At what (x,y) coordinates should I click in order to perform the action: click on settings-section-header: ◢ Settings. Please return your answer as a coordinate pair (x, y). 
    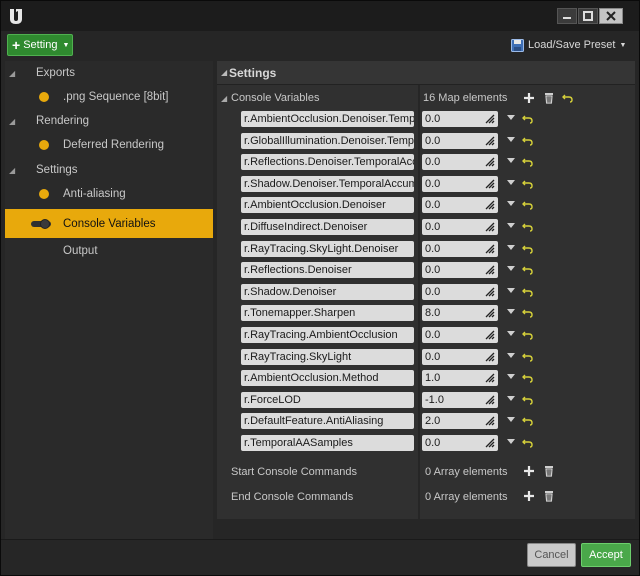
    Looking at the image, I should click on (426, 73).